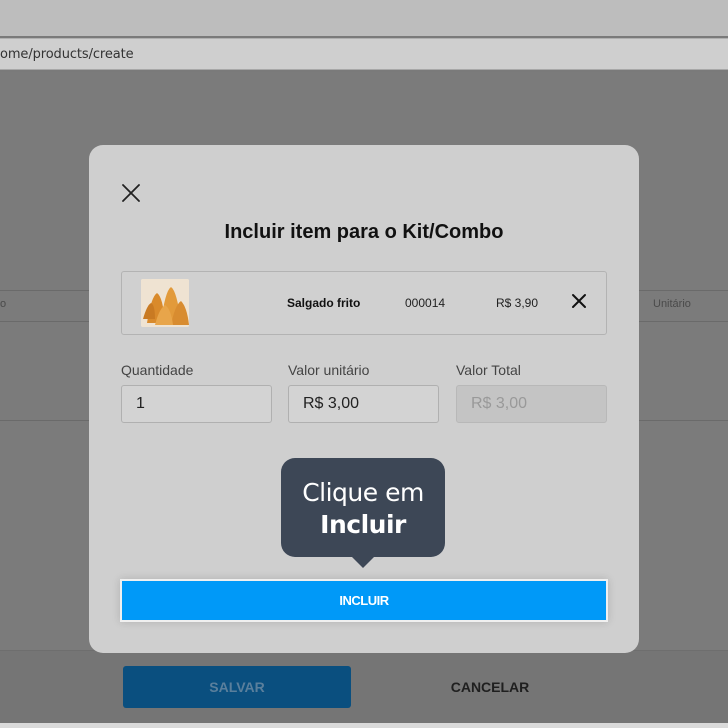  I want to click on total-value-label: Valor Total, so click(488, 370).